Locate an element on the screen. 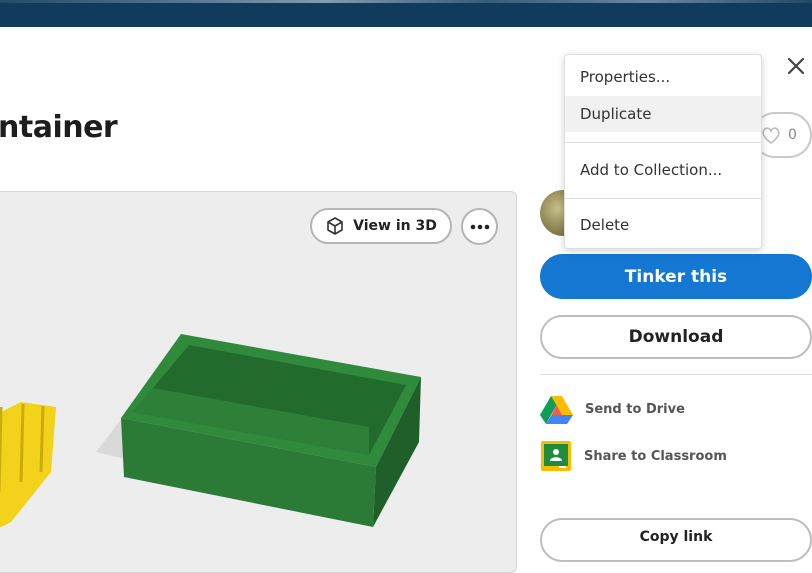  like-count: 0 is located at coordinates (792, 135).